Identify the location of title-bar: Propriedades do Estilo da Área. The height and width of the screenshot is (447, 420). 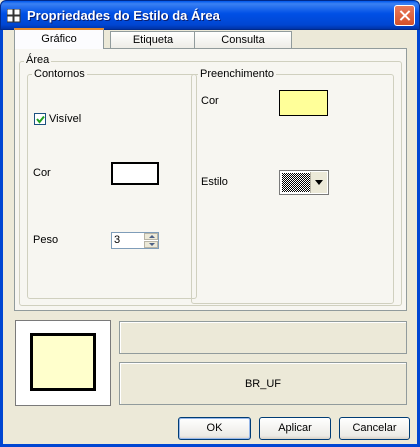
(210, 15).